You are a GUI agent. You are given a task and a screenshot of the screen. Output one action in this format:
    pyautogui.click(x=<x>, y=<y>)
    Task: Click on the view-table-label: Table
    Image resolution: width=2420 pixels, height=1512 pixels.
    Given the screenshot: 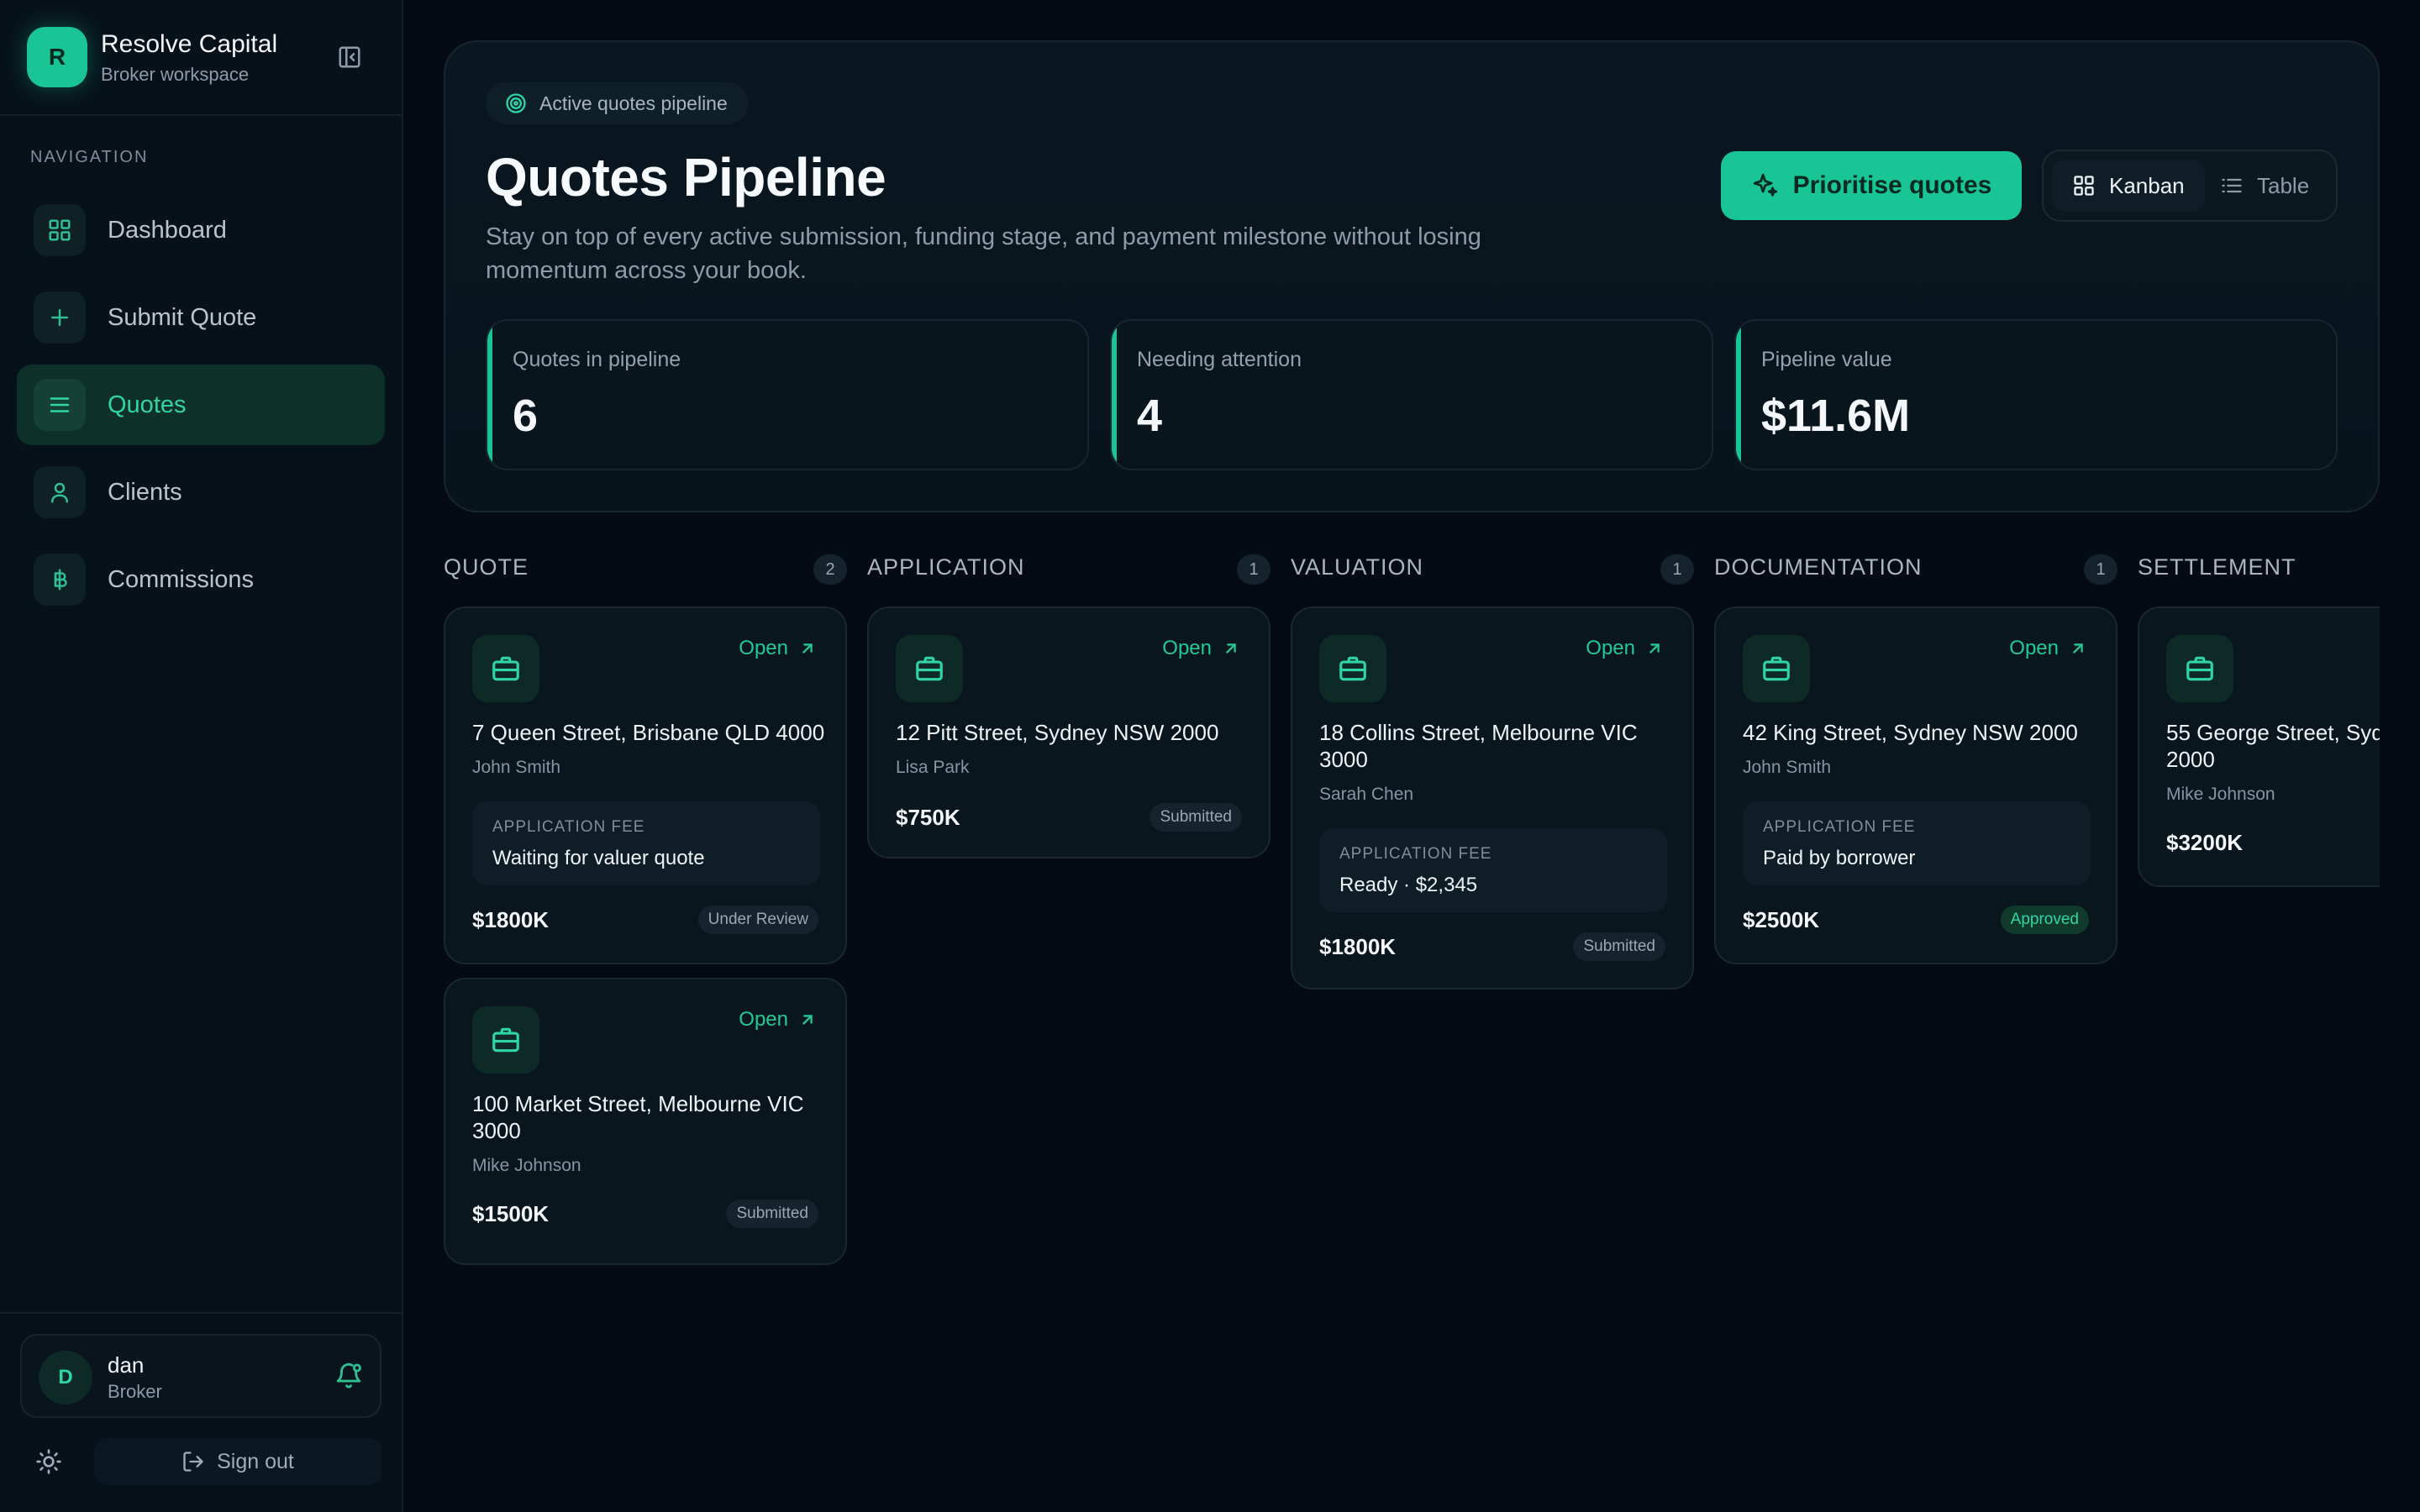 What is the action you would take?
    pyautogui.click(x=2283, y=185)
    